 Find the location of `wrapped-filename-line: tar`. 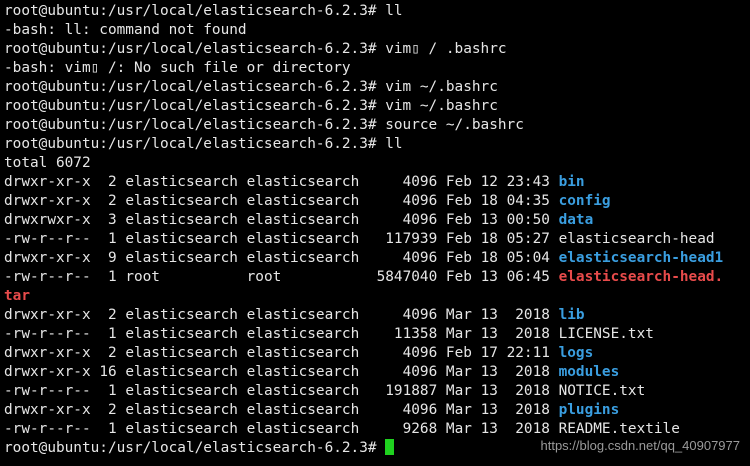

wrapped-filename-line: tar is located at coordinates (377, 296).